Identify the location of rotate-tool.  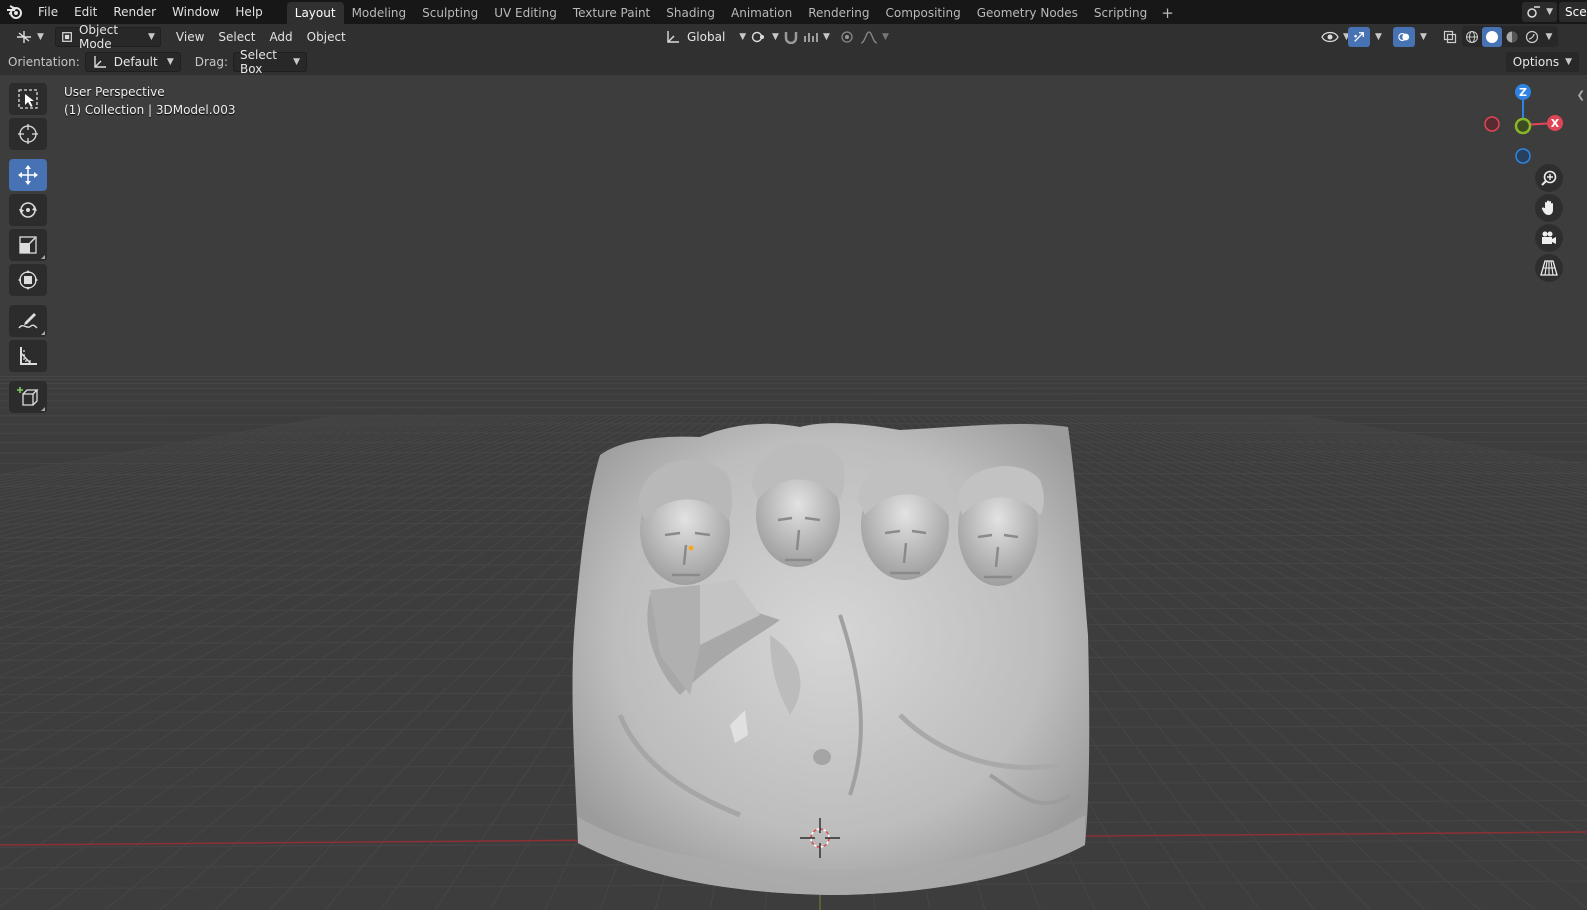
(28, 210).